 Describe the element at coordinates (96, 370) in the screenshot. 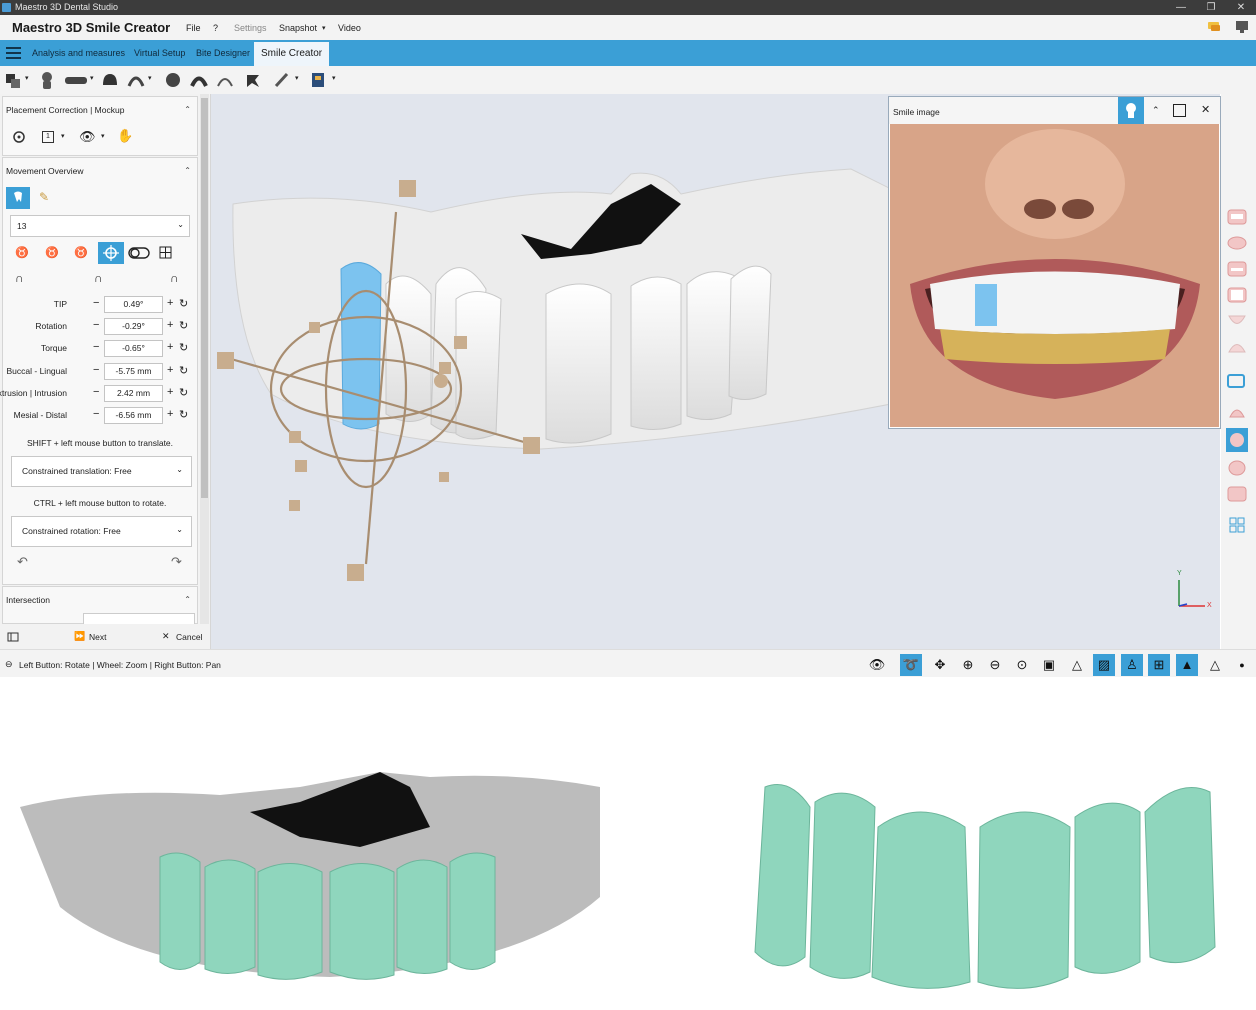

I see `buccal-lingual-decrement: −` at that location.